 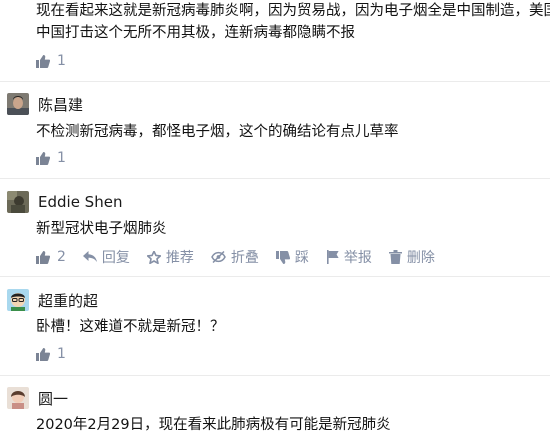 I want to click on comment-author: Eddie Shen, so click(x=80, y=202).